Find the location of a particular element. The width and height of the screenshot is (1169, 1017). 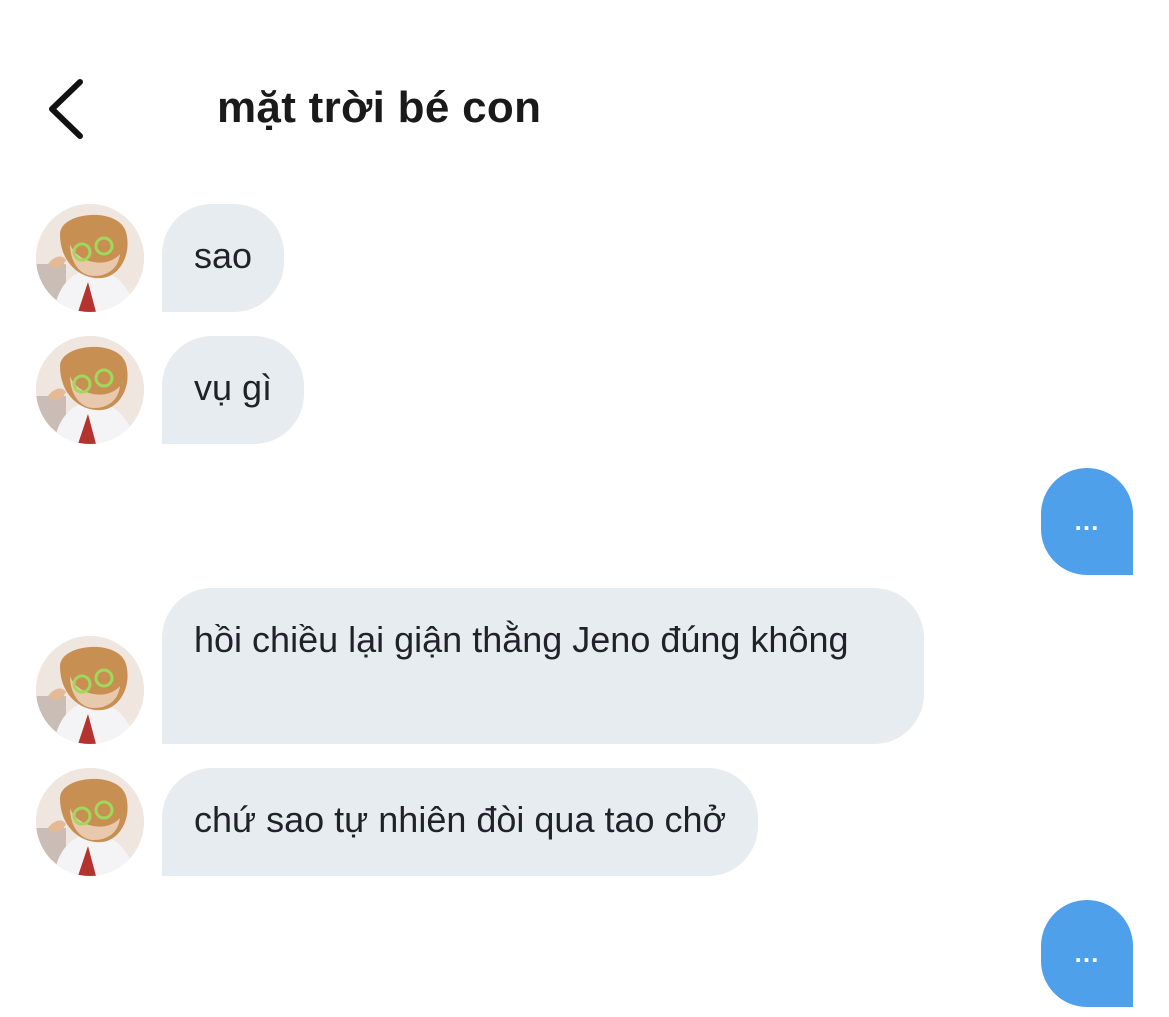

incoming-message-bubble: hồi chiều lại giận thằng Jeno đúng không is located at coordinates (543, 666).